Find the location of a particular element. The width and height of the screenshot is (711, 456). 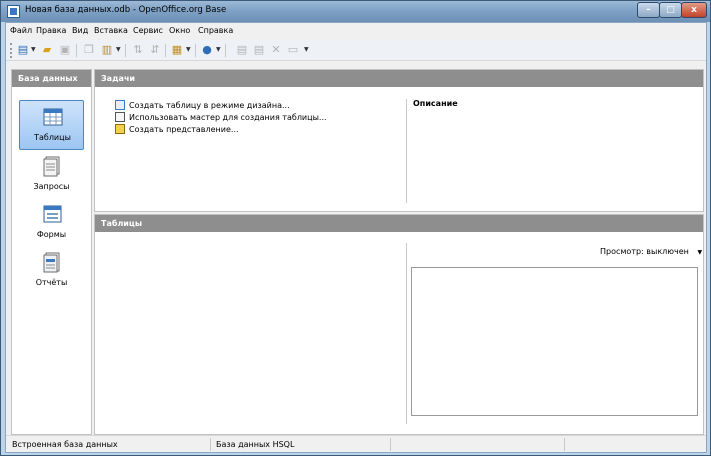

sidebar-item-forms: Формы is located at coordinates (51, 223).